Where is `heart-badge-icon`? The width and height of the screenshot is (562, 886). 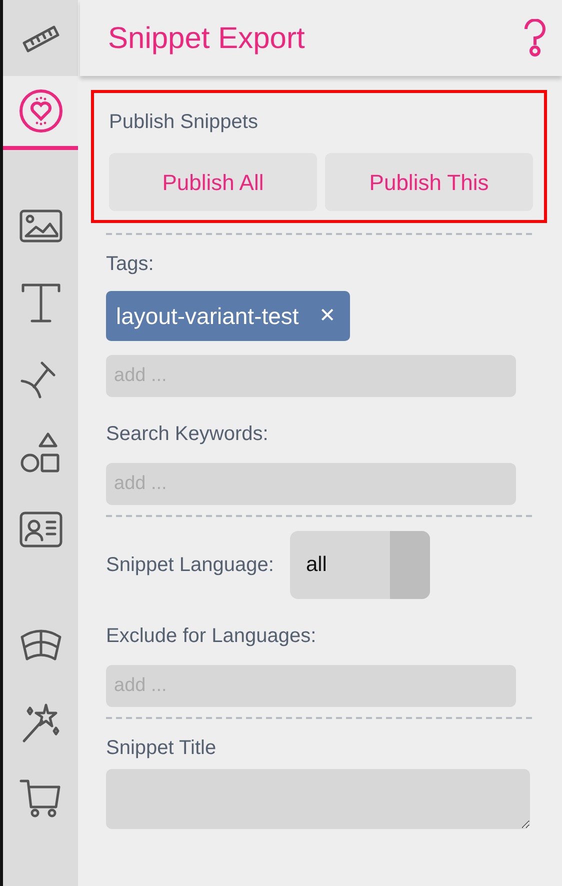 heart-badge-icon is located at coordinates (41, 111).